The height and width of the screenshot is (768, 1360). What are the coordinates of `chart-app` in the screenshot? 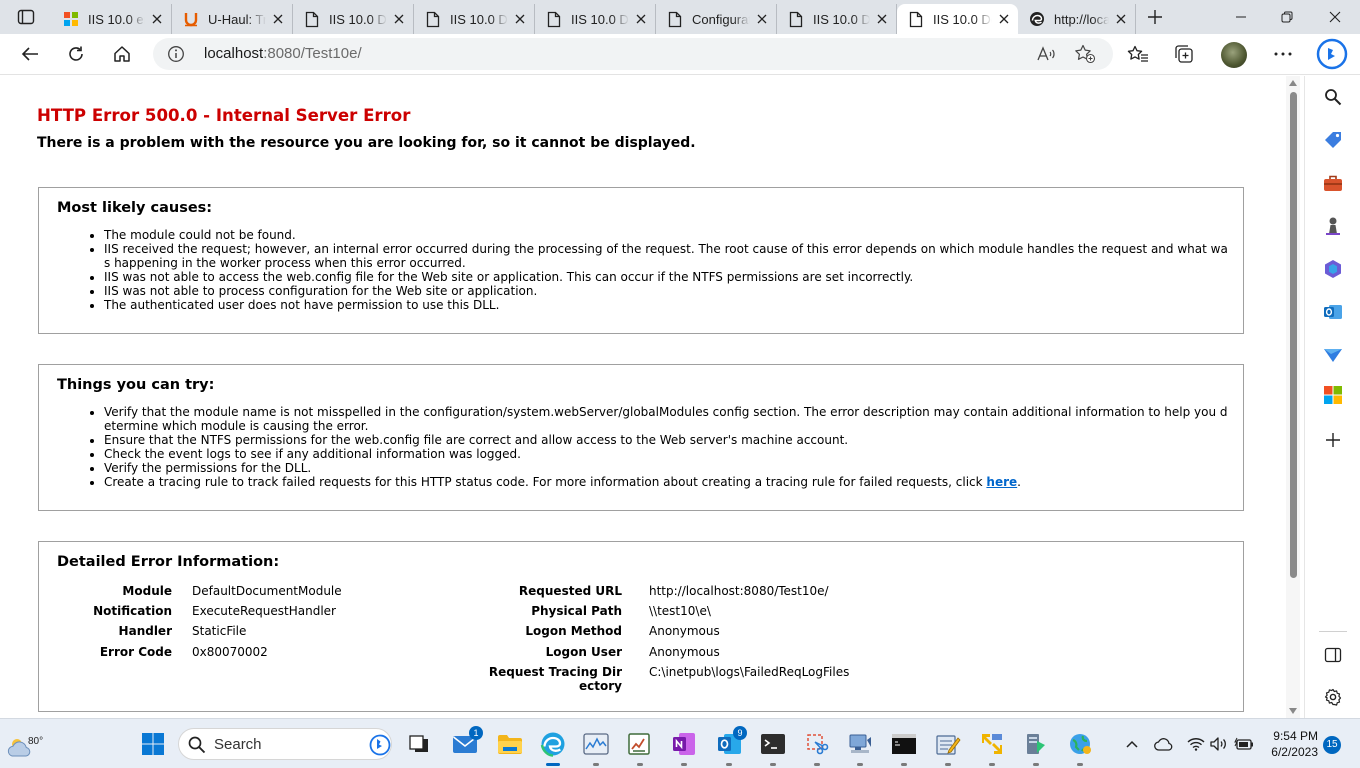 It's located at (640, 747).